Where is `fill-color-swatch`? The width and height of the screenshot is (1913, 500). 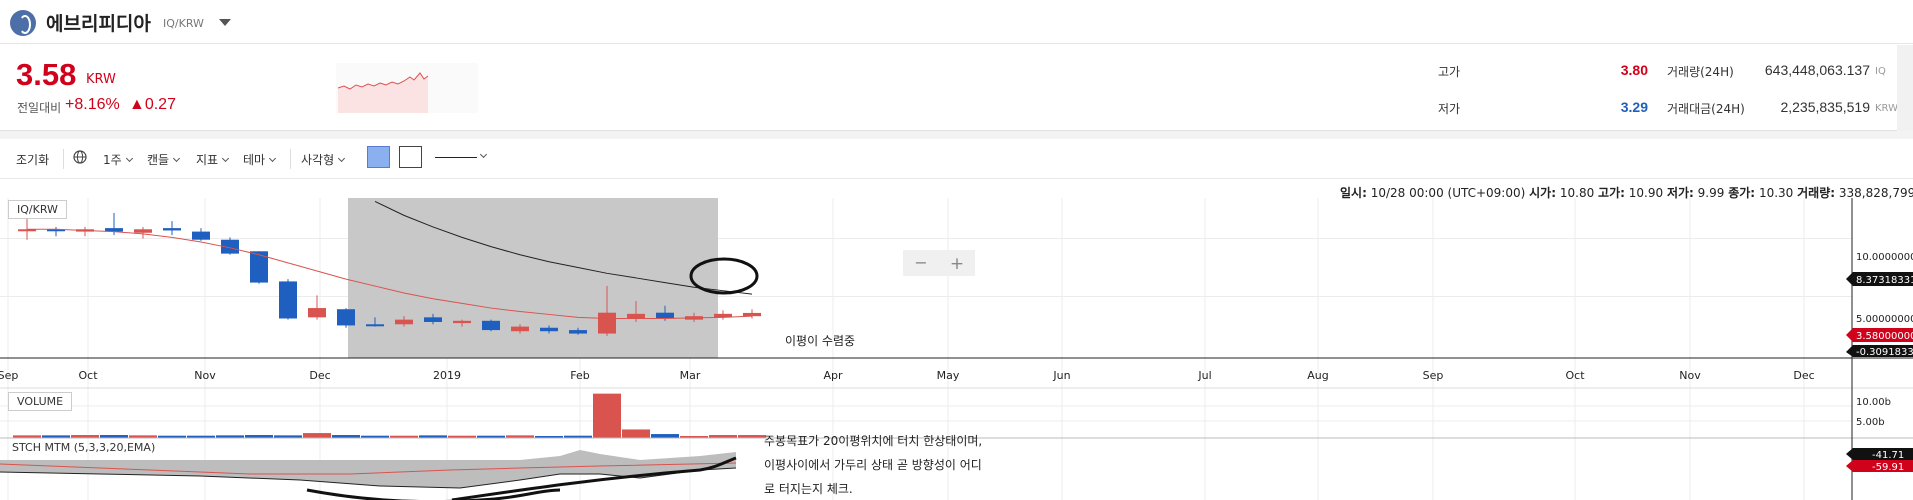
fill-color-swatch is located at coordinates (378, 157).